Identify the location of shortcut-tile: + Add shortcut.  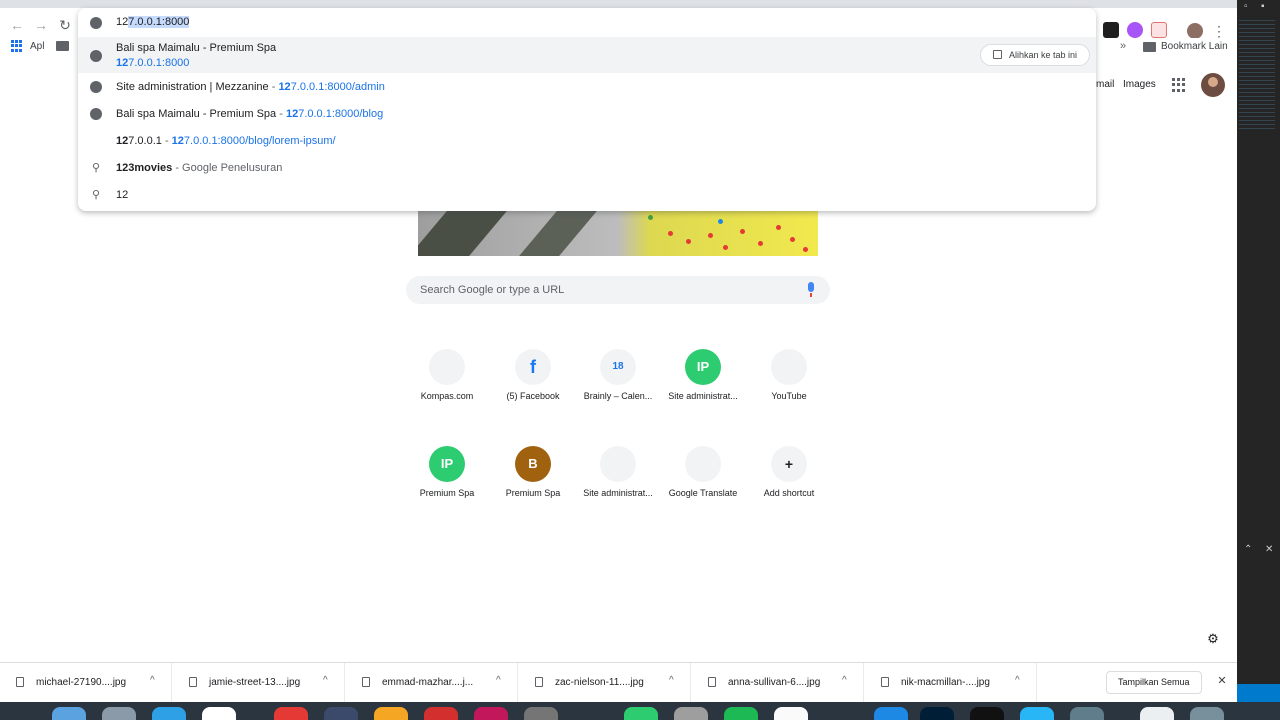
(789, 486).